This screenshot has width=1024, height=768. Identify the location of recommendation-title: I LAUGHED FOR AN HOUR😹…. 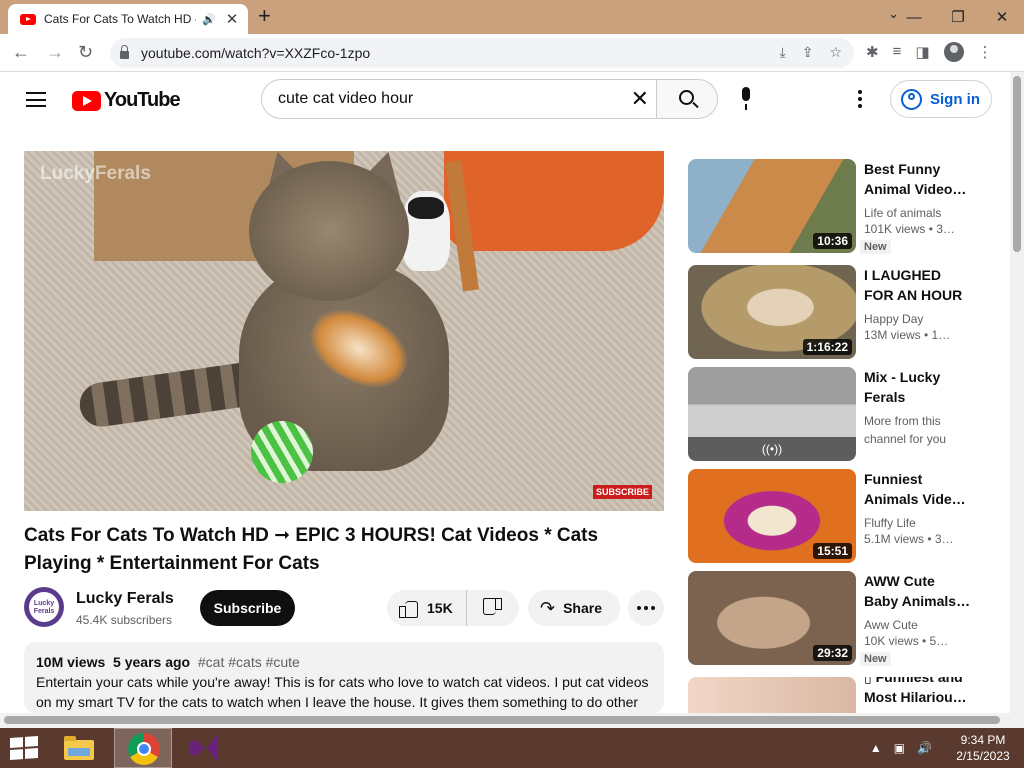
(918, 285).